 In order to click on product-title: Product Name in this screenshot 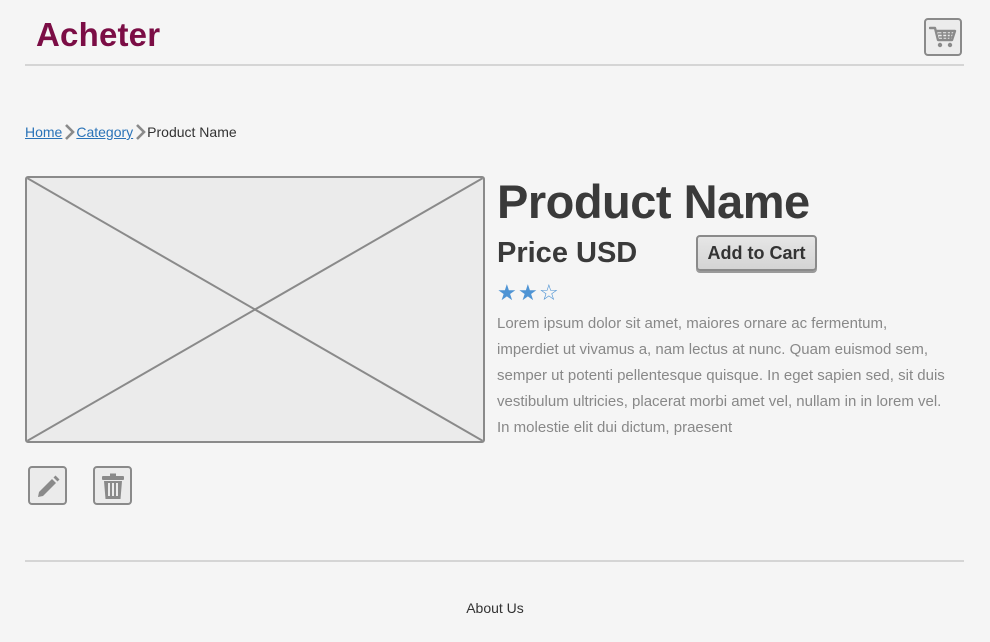, I will do `click(653, 201)`.